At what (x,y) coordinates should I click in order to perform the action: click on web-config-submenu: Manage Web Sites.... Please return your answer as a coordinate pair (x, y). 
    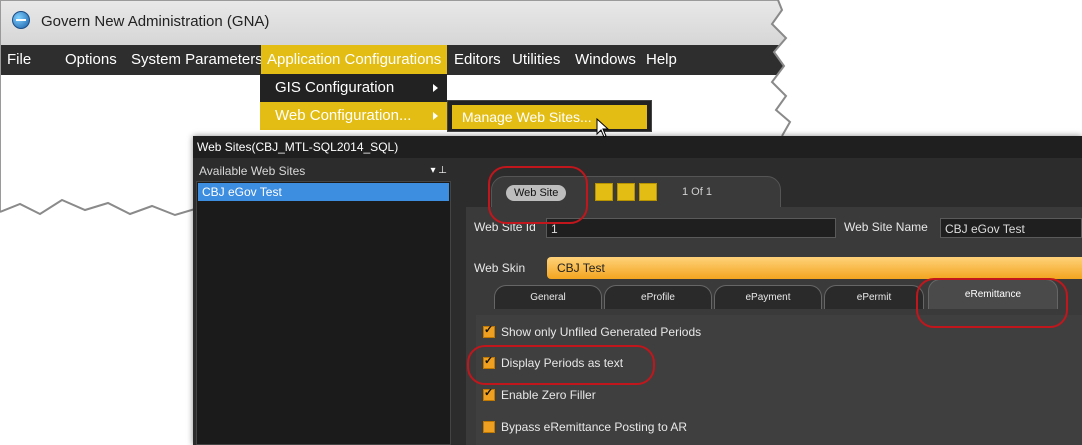
    Looking at the image, I should click on (549, 116).